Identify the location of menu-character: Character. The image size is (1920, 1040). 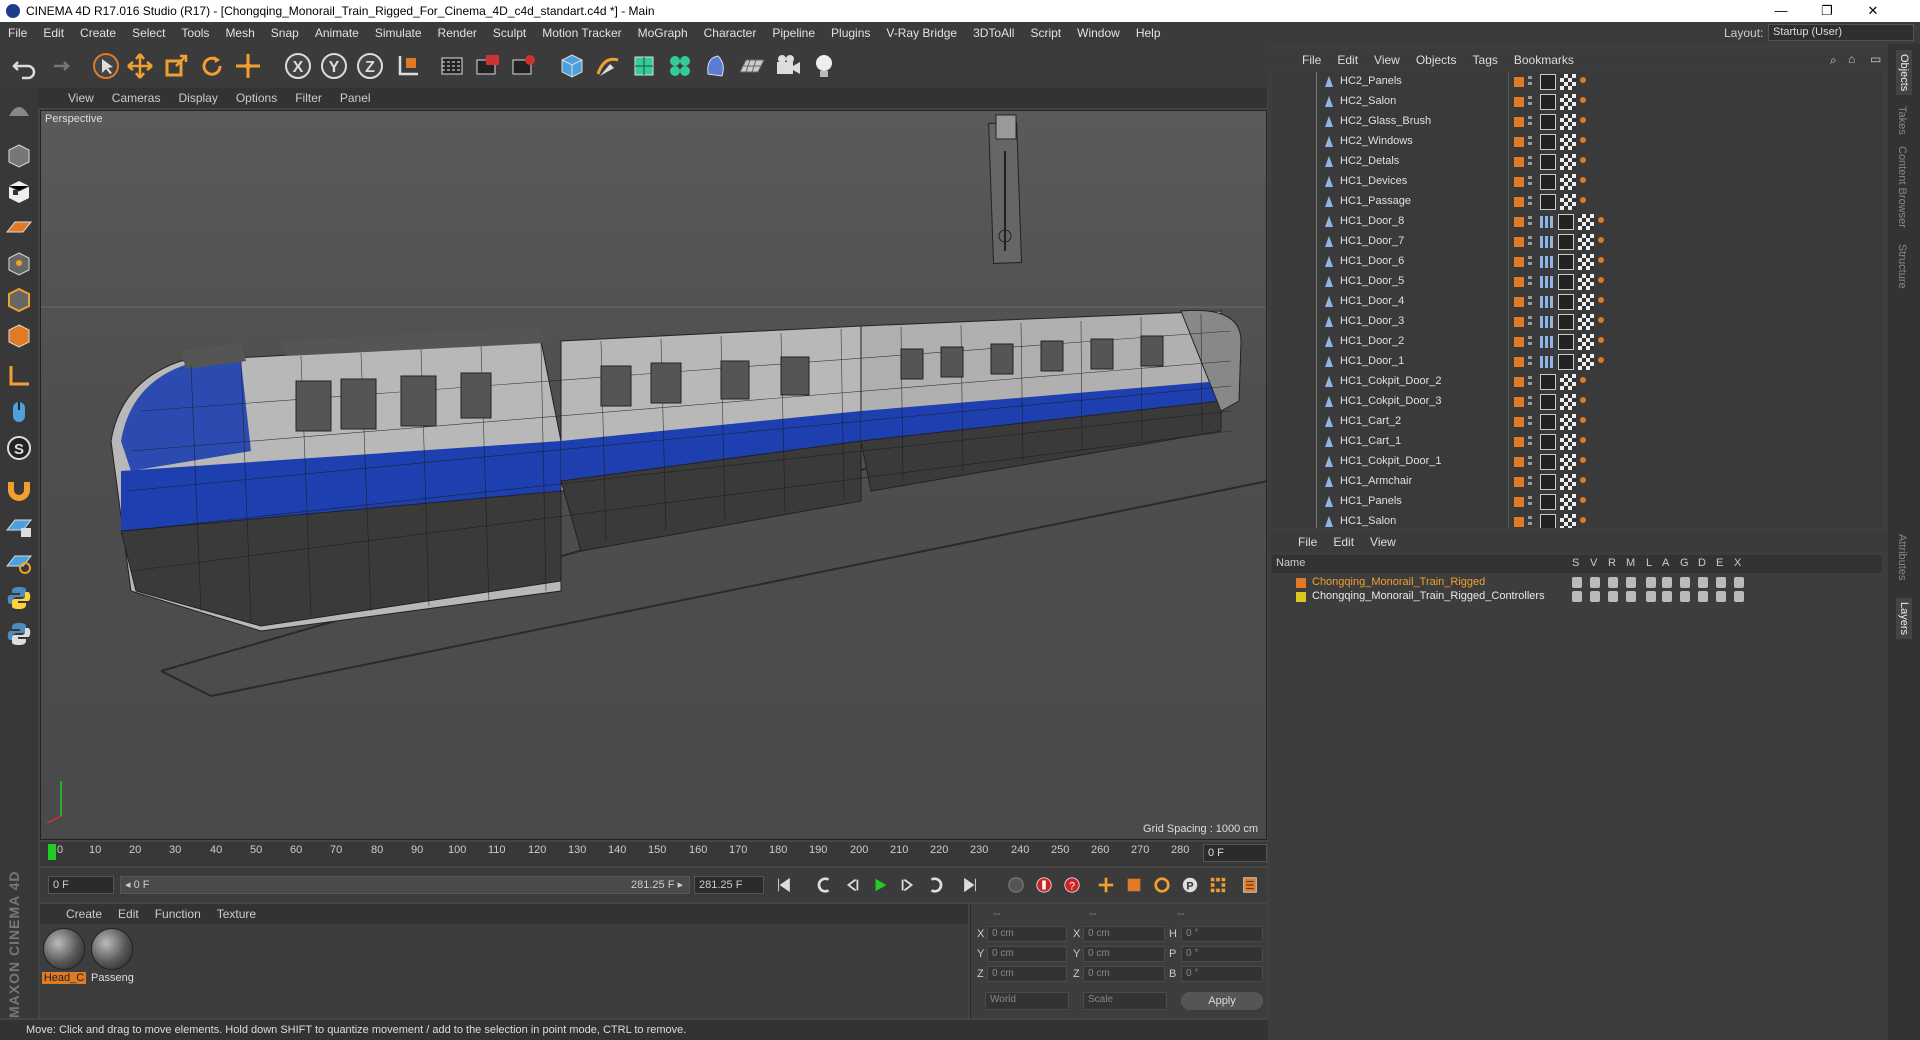
(730, 33).